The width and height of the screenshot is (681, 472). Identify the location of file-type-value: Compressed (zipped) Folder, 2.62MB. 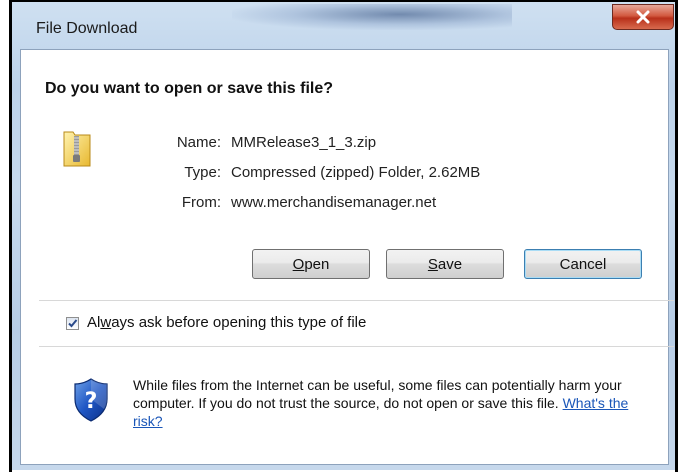
(356, 172).